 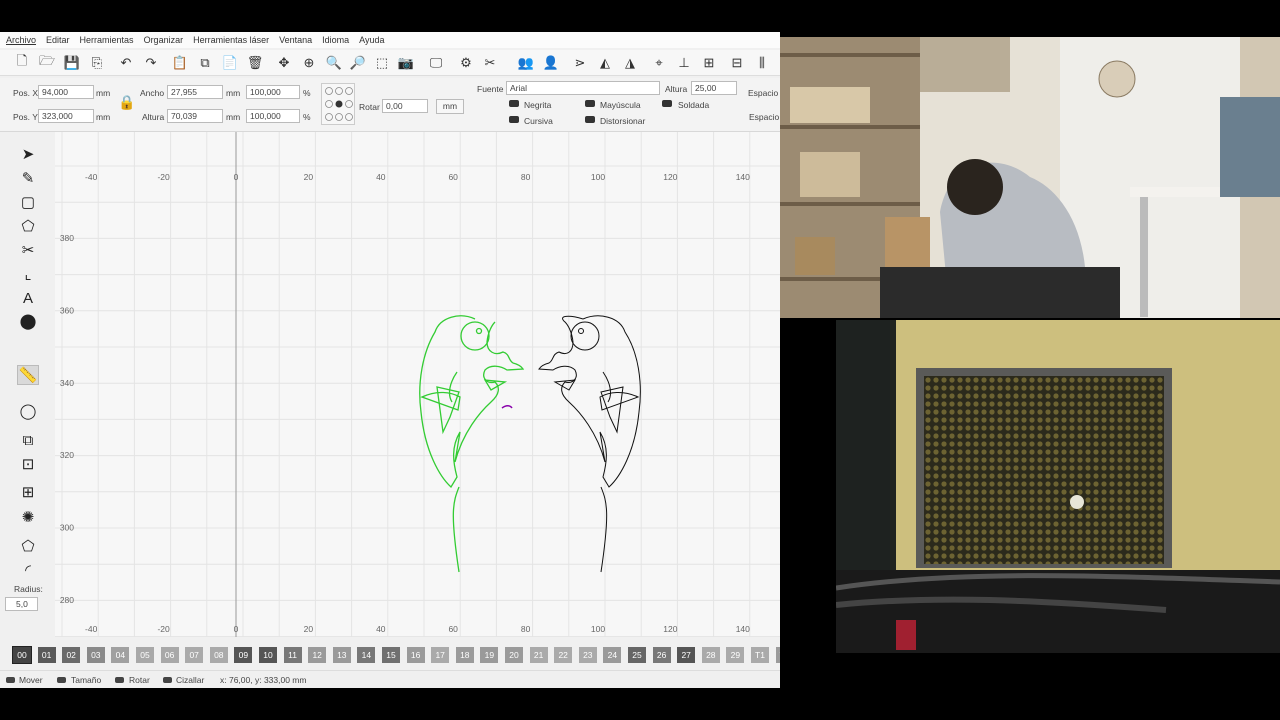 I want to click on tamano-toggle, so click(x=61, y=680).